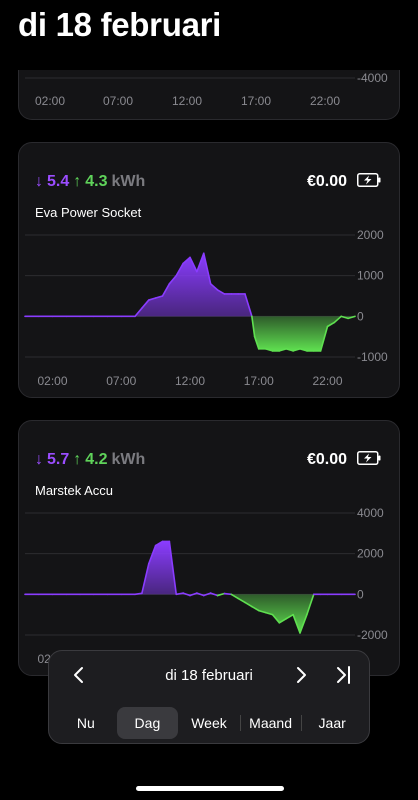  I want to click on selected-date: di 18 februari, so click(209, 675).